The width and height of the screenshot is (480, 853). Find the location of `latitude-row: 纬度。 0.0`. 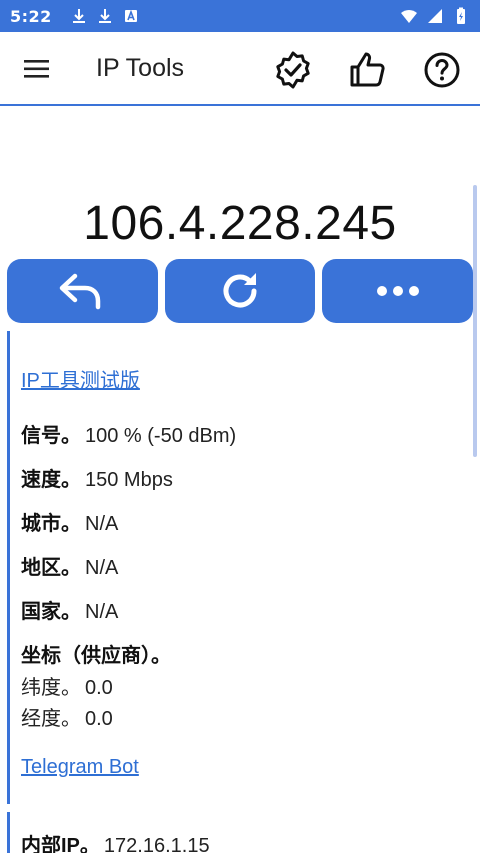

latitude-row: 纬度。 0.0 is located at coordinates (67, 685).